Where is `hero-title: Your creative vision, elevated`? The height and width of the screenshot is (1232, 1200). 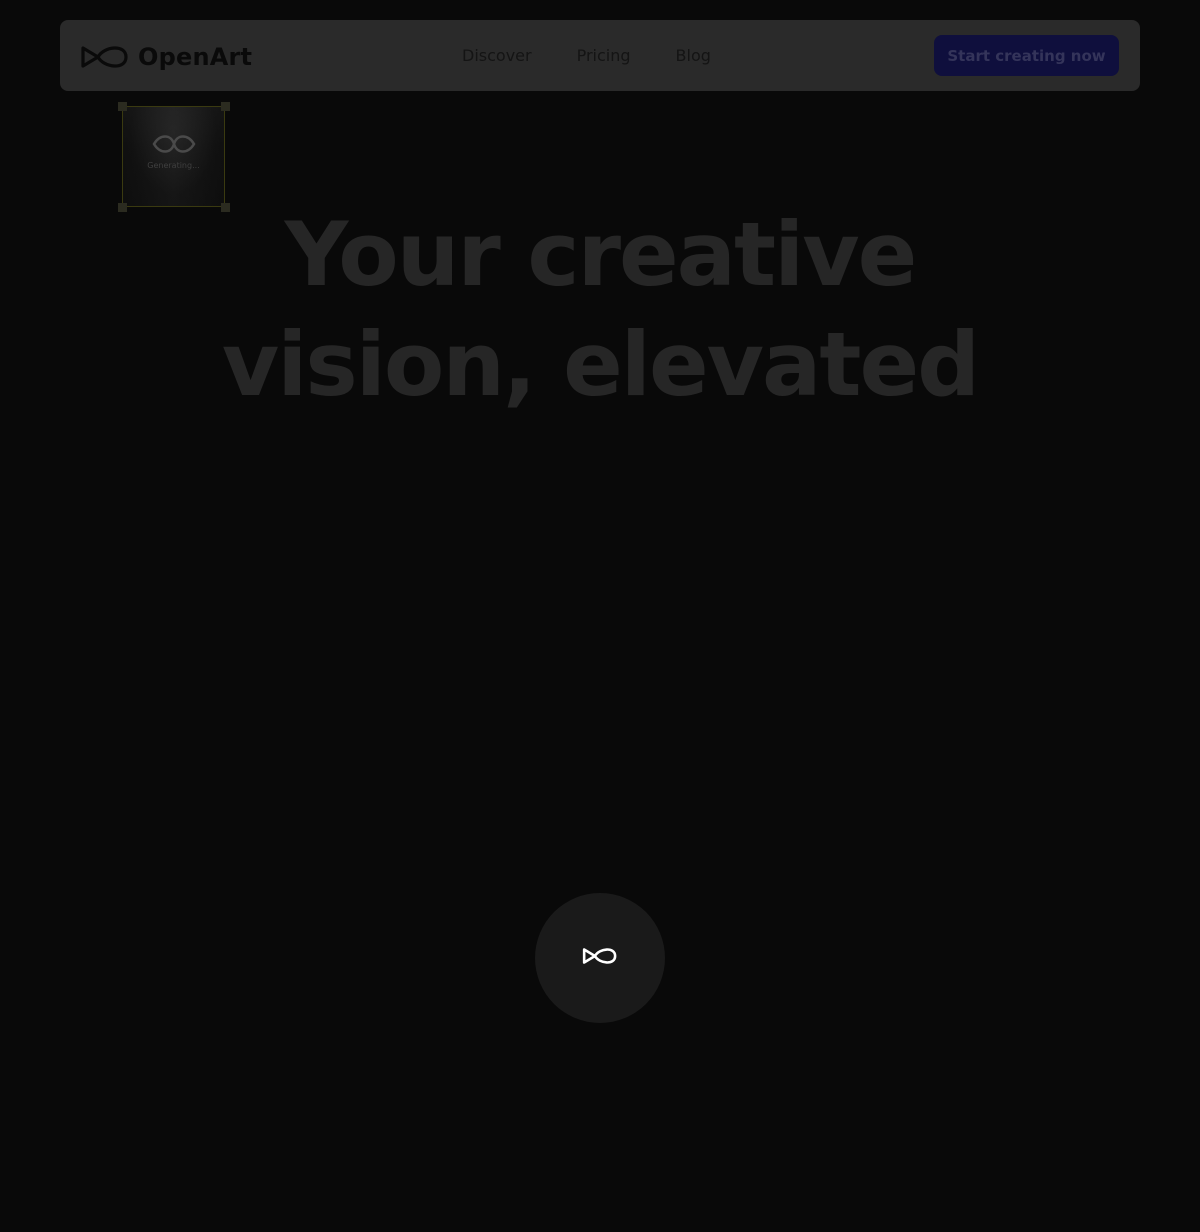 hero-title: Your creative vision, elevated is located at coordinates (600, 310).